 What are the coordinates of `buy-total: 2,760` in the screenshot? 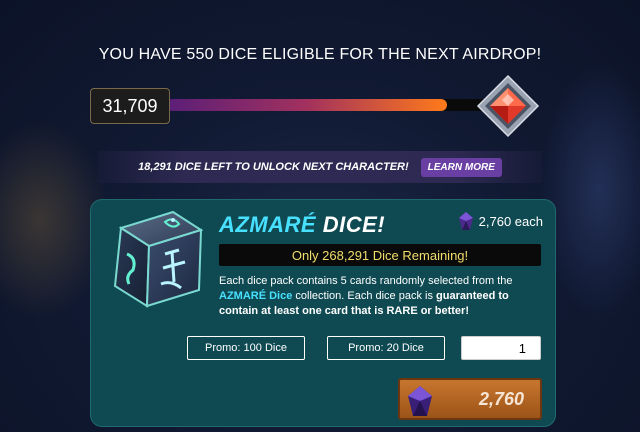 It's located at (501, 398).